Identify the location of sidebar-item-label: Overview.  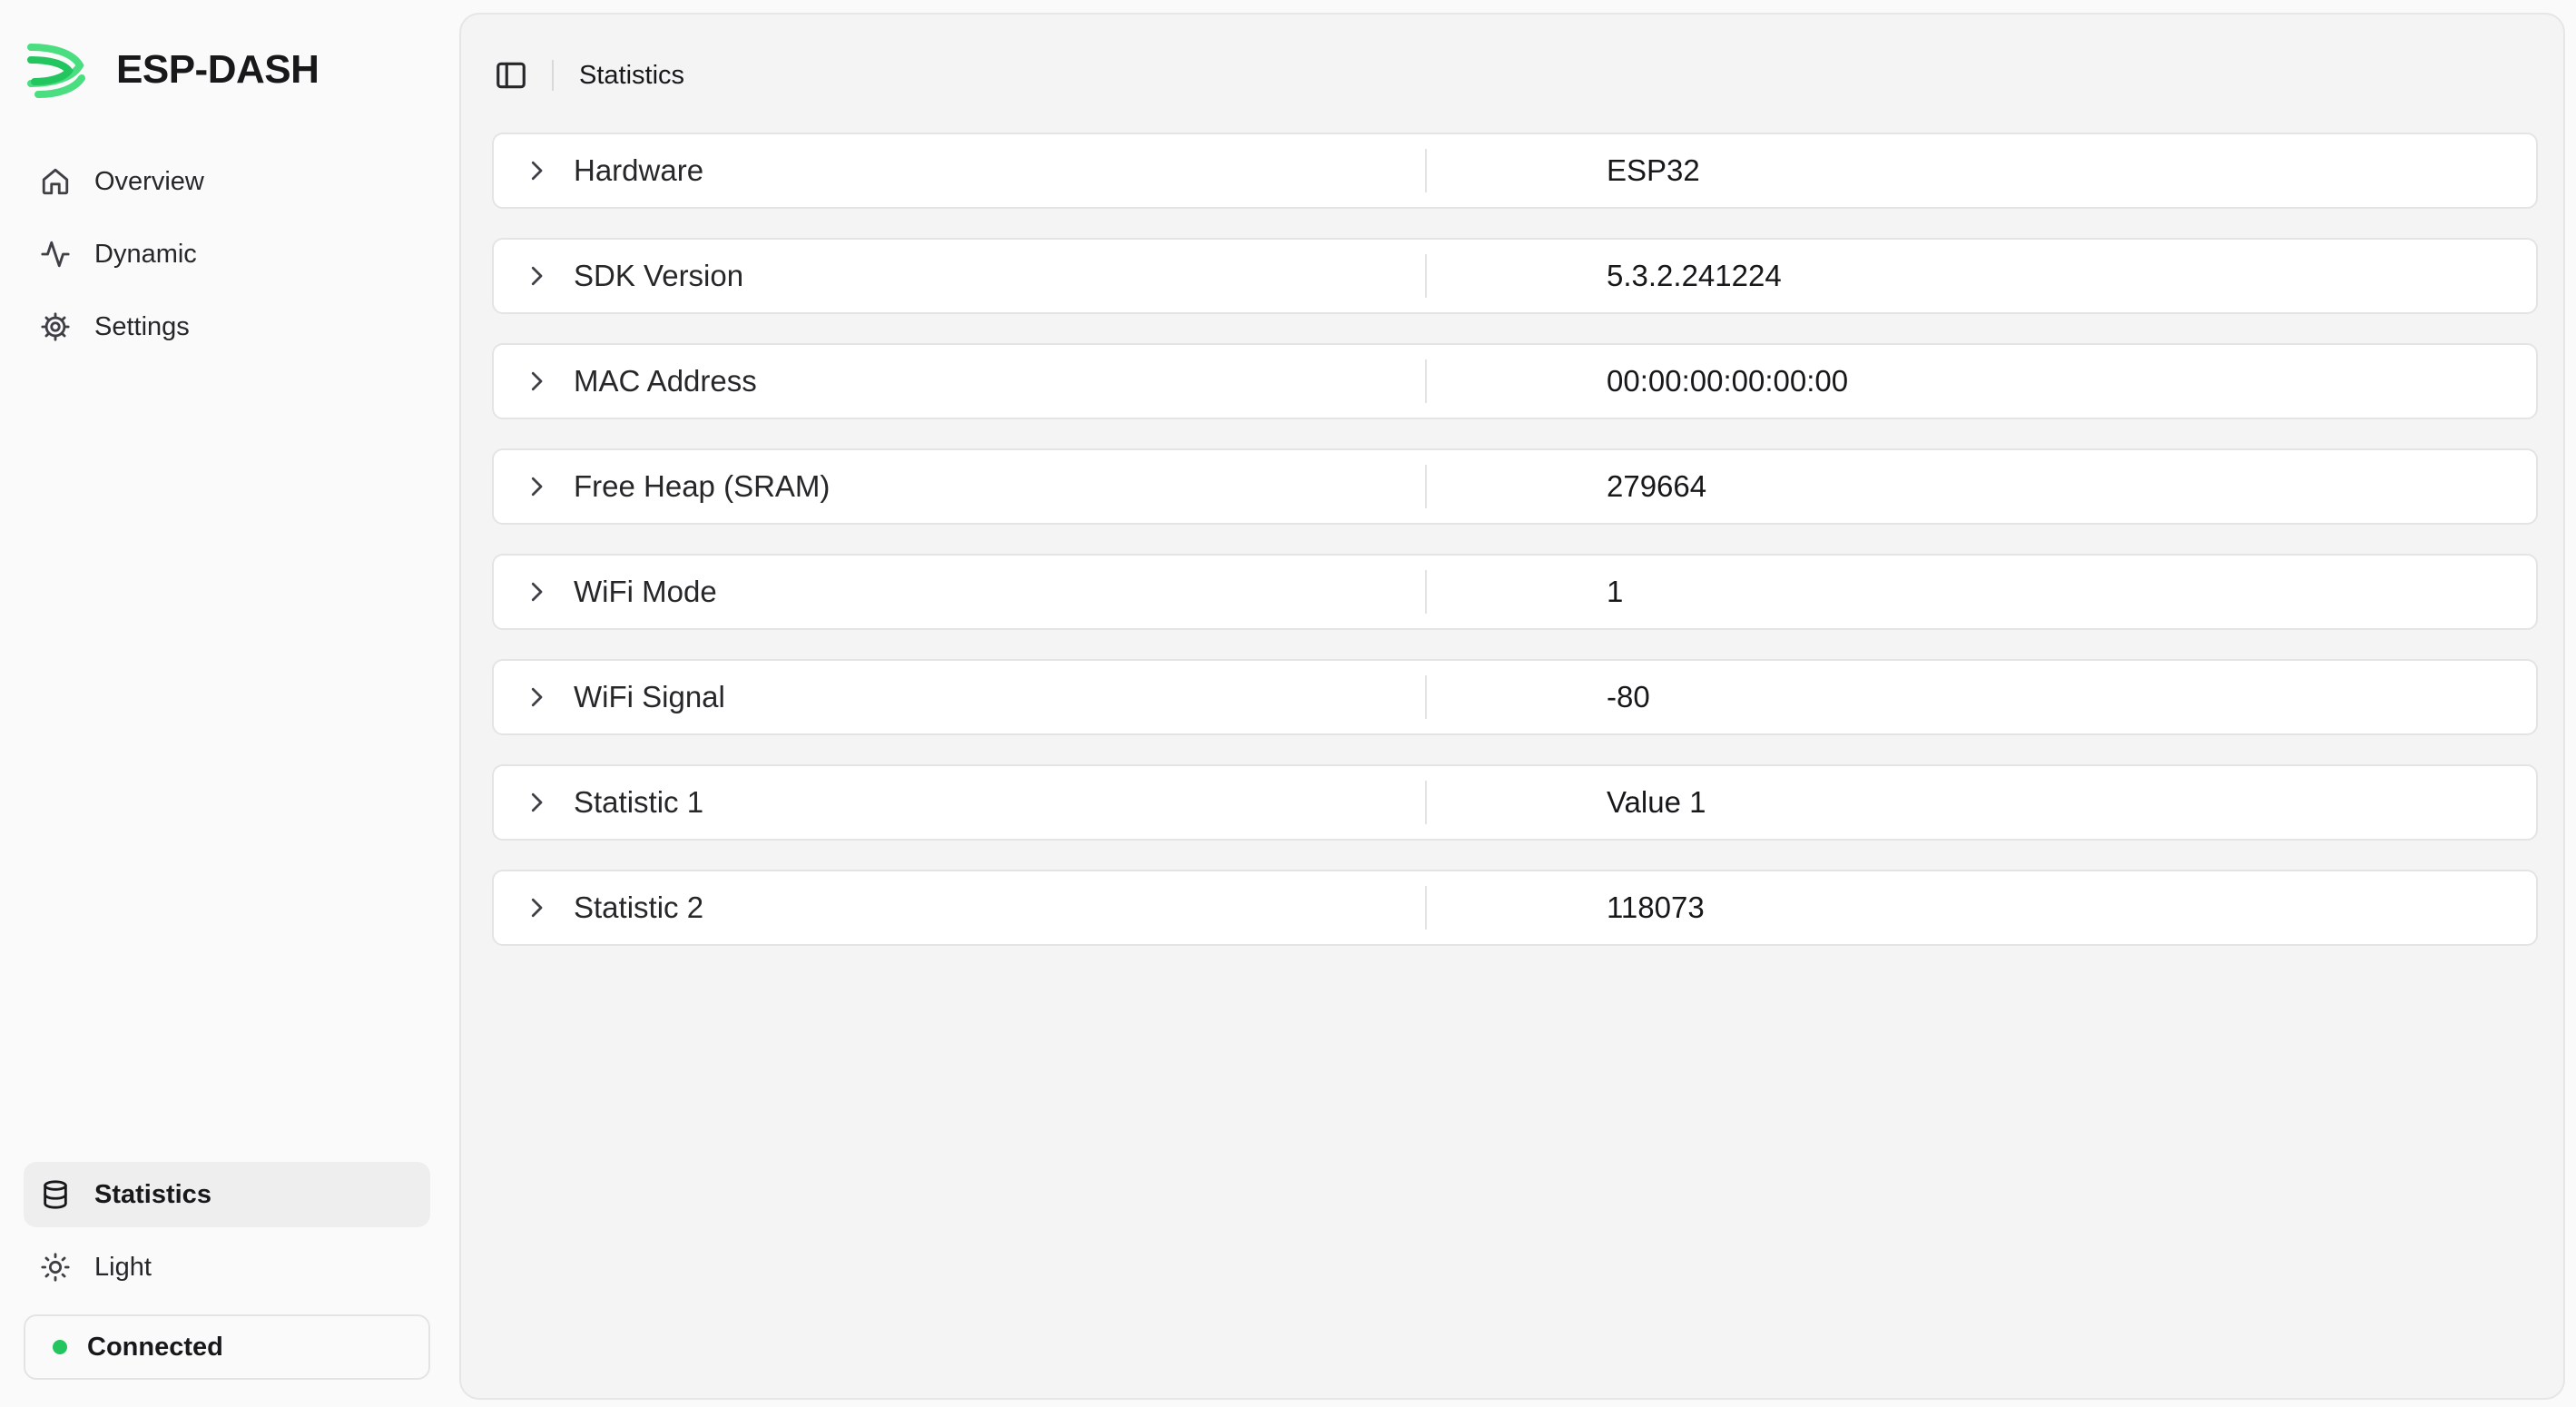
(149, 181).